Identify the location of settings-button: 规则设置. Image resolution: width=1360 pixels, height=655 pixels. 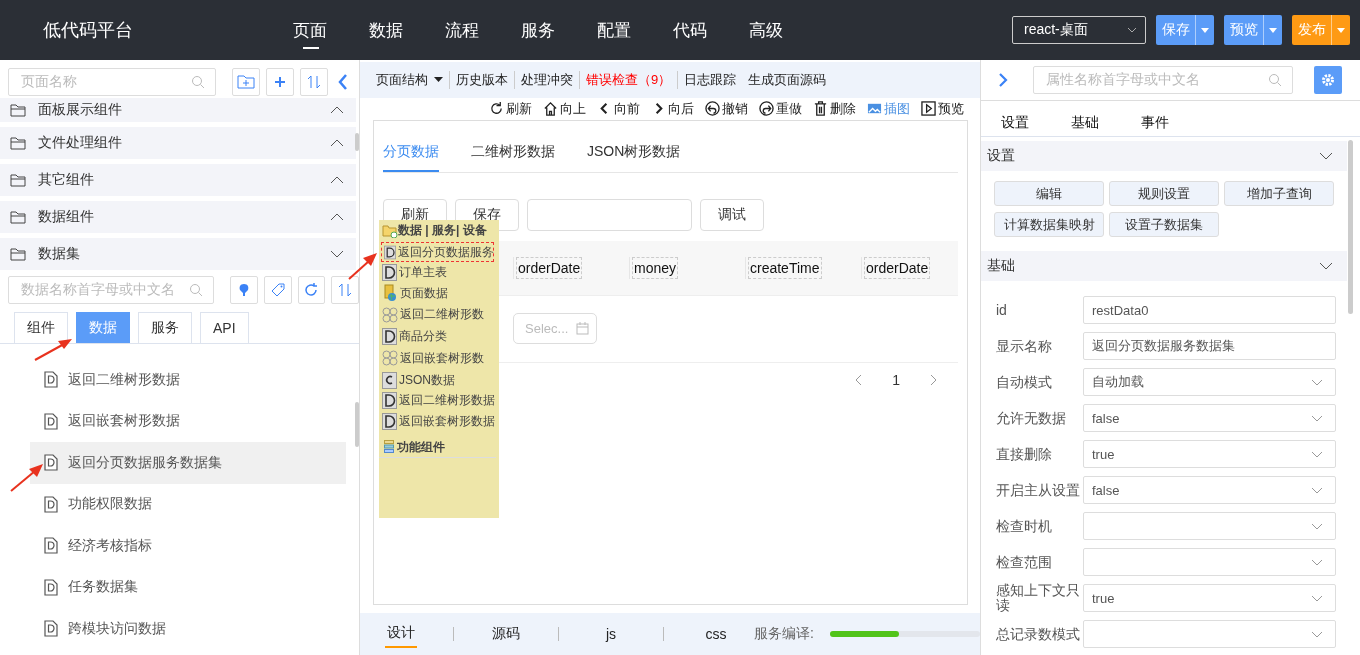
(1164, 193).